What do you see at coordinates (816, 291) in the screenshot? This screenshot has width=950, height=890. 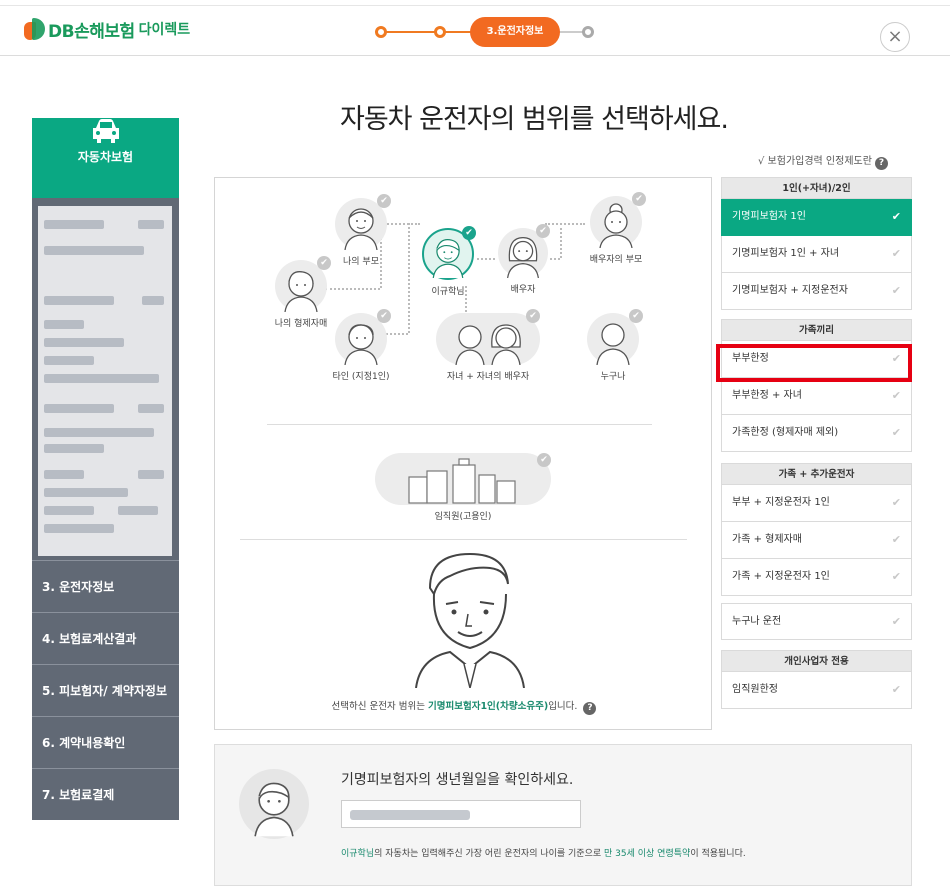 I see `option-insured-and-designated: 기명피보험자 + 지정운전자 ✔` at bounding box center [816, 291].